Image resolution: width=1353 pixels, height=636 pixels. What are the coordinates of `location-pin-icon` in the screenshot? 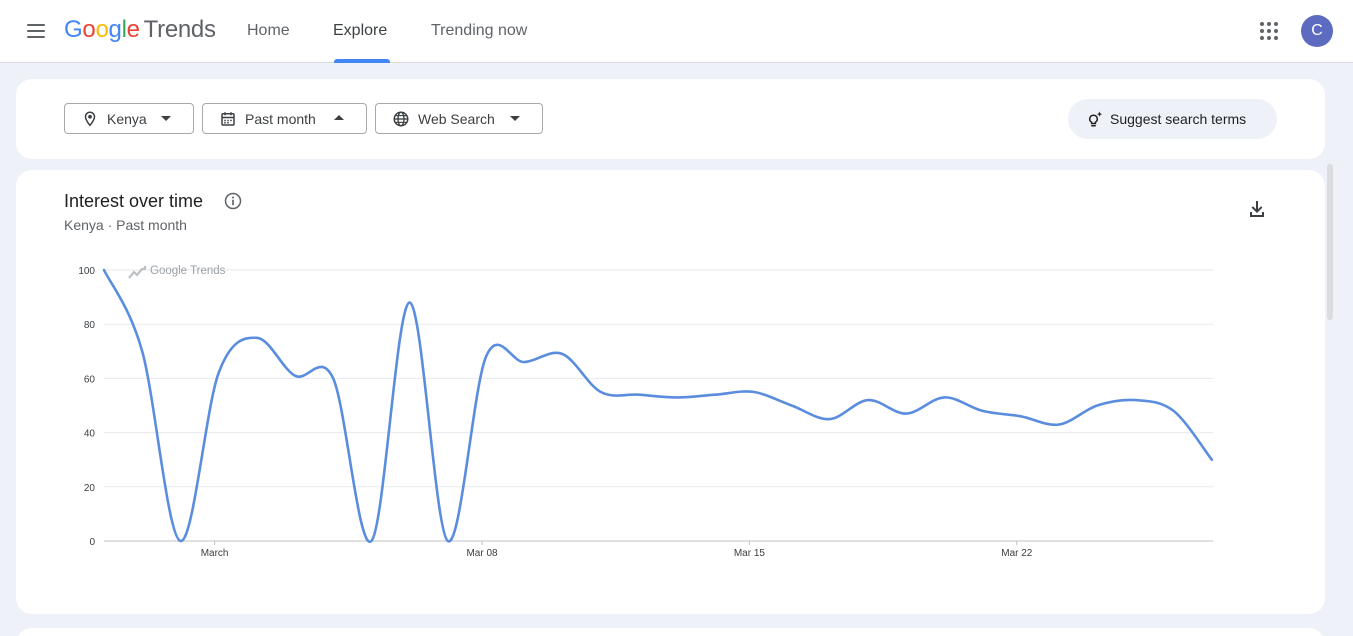 It's located at (90, 119).